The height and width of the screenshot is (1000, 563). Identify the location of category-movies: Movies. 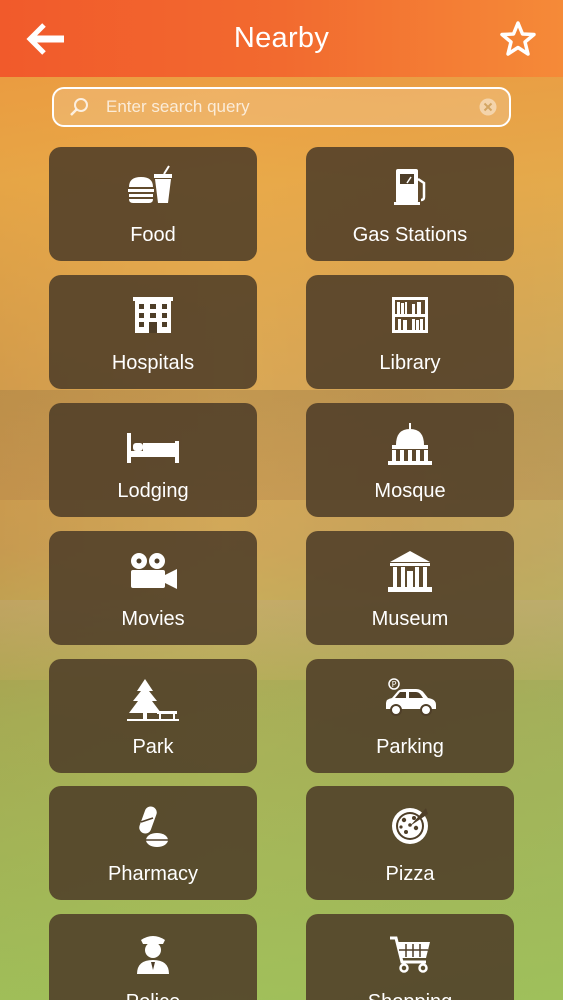
(153, 588).